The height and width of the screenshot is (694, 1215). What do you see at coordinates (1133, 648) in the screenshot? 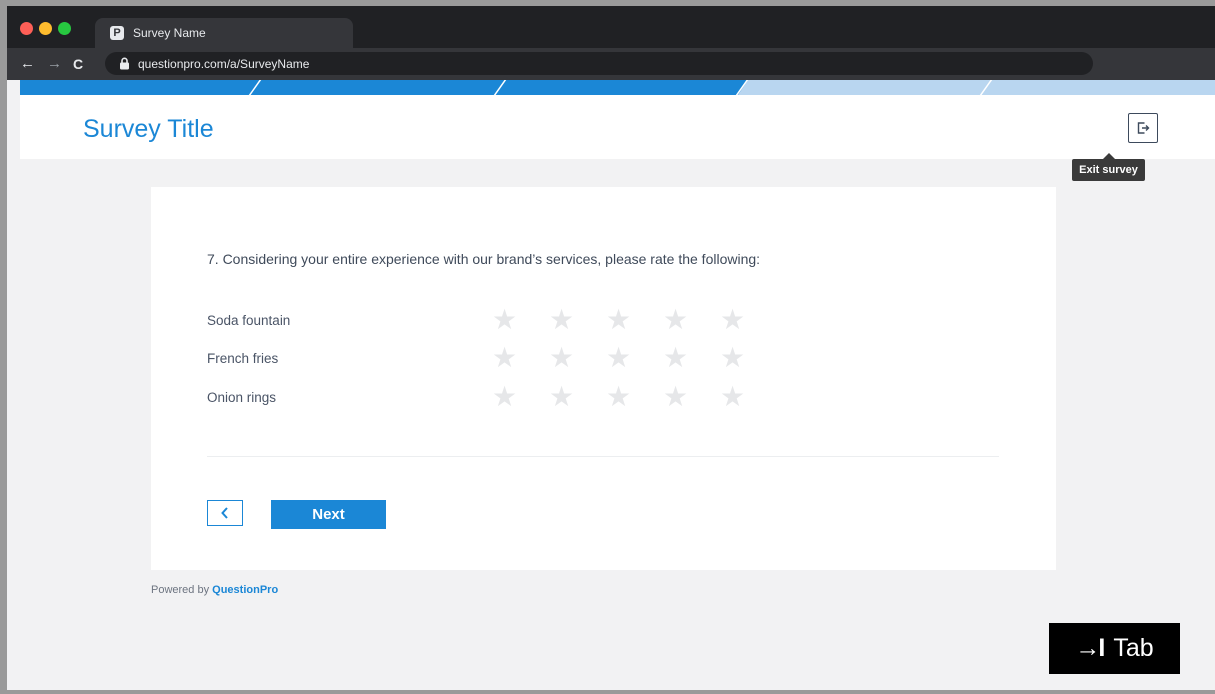
I see `tab-key-label: Tab` at bounding box center [1133, 648].